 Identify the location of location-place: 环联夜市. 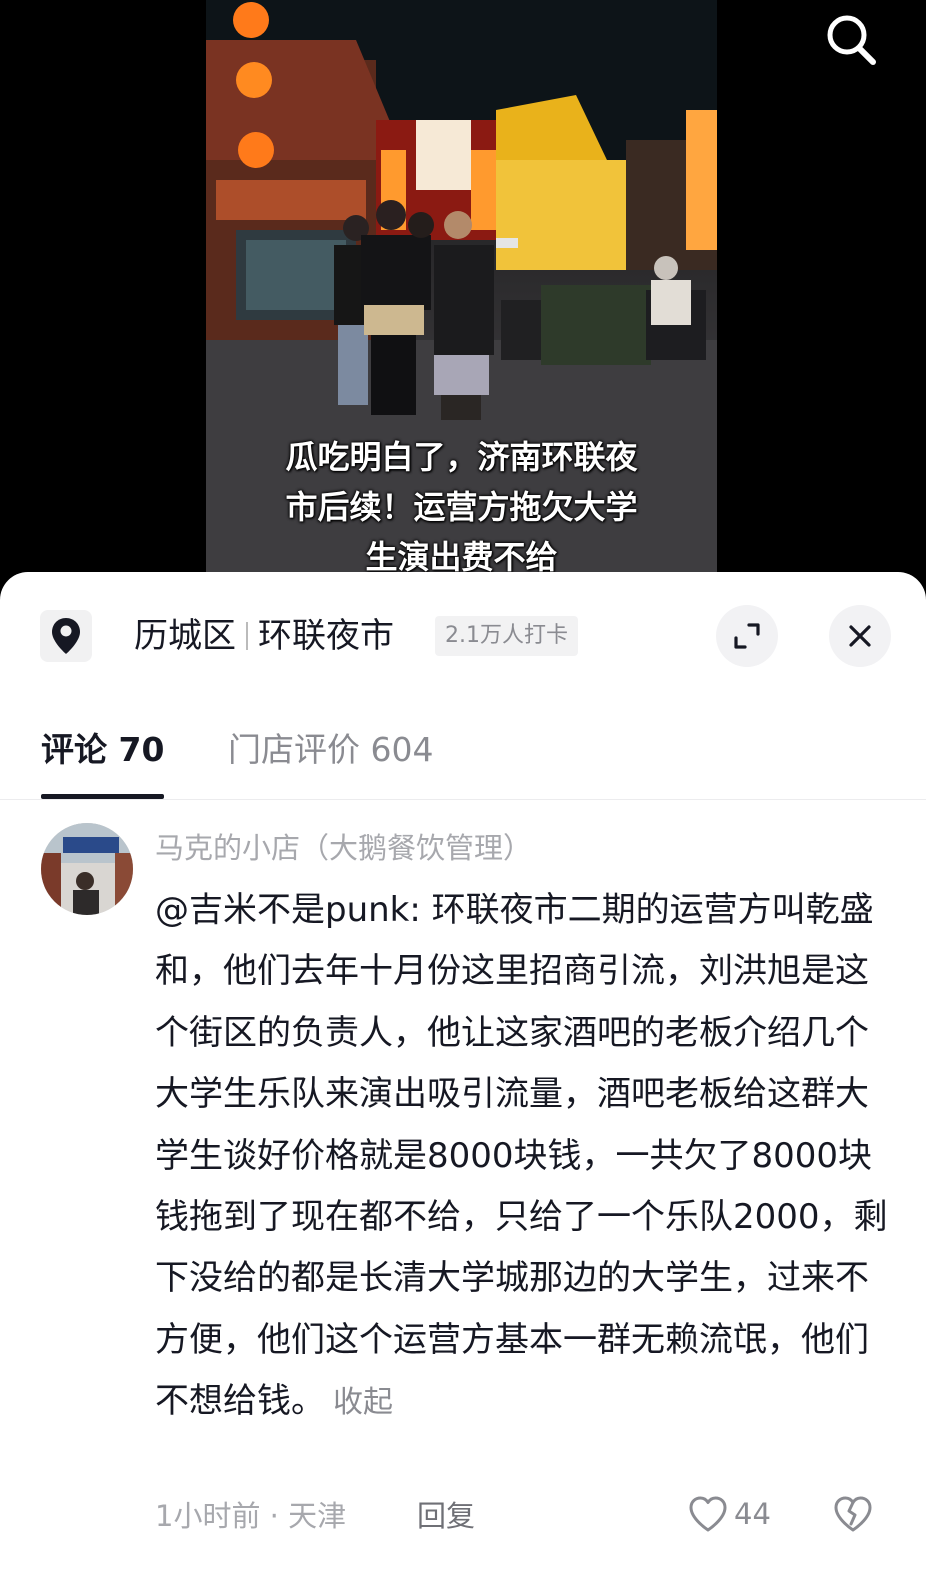
(326, 636).